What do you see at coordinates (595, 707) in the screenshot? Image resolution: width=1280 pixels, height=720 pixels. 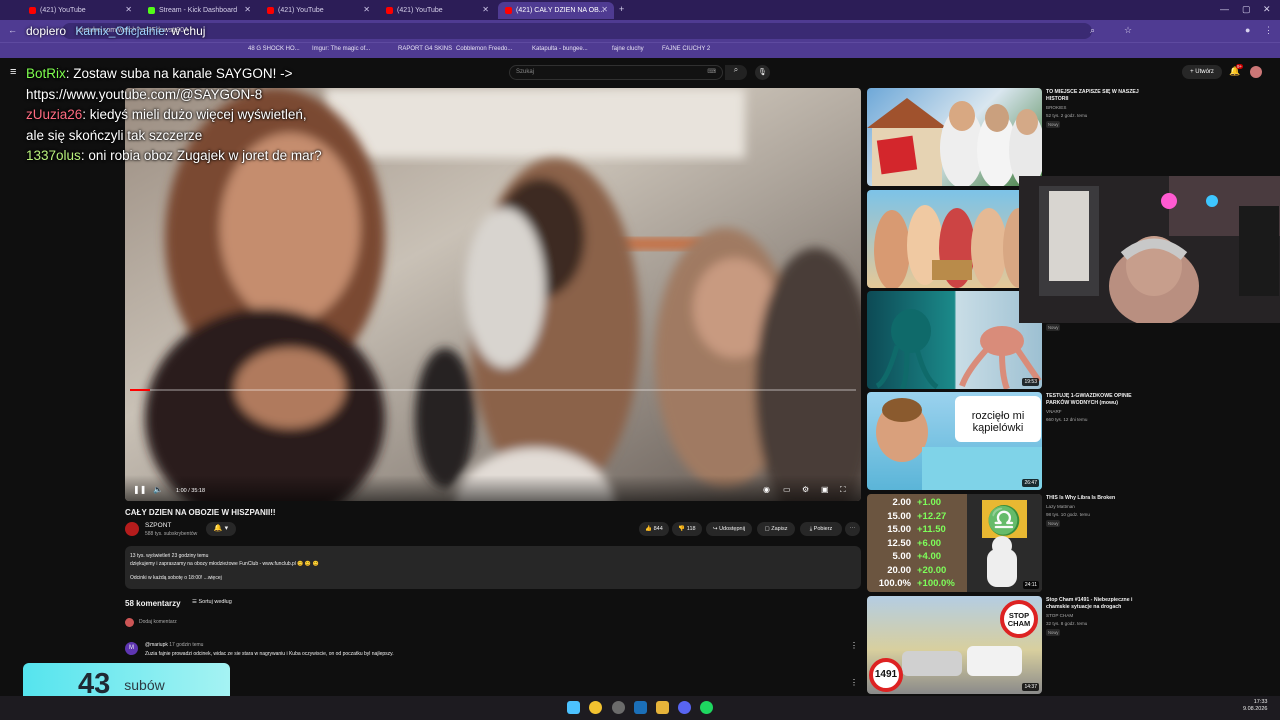 I see `chrome-icon` at bounding box center [595, 707].